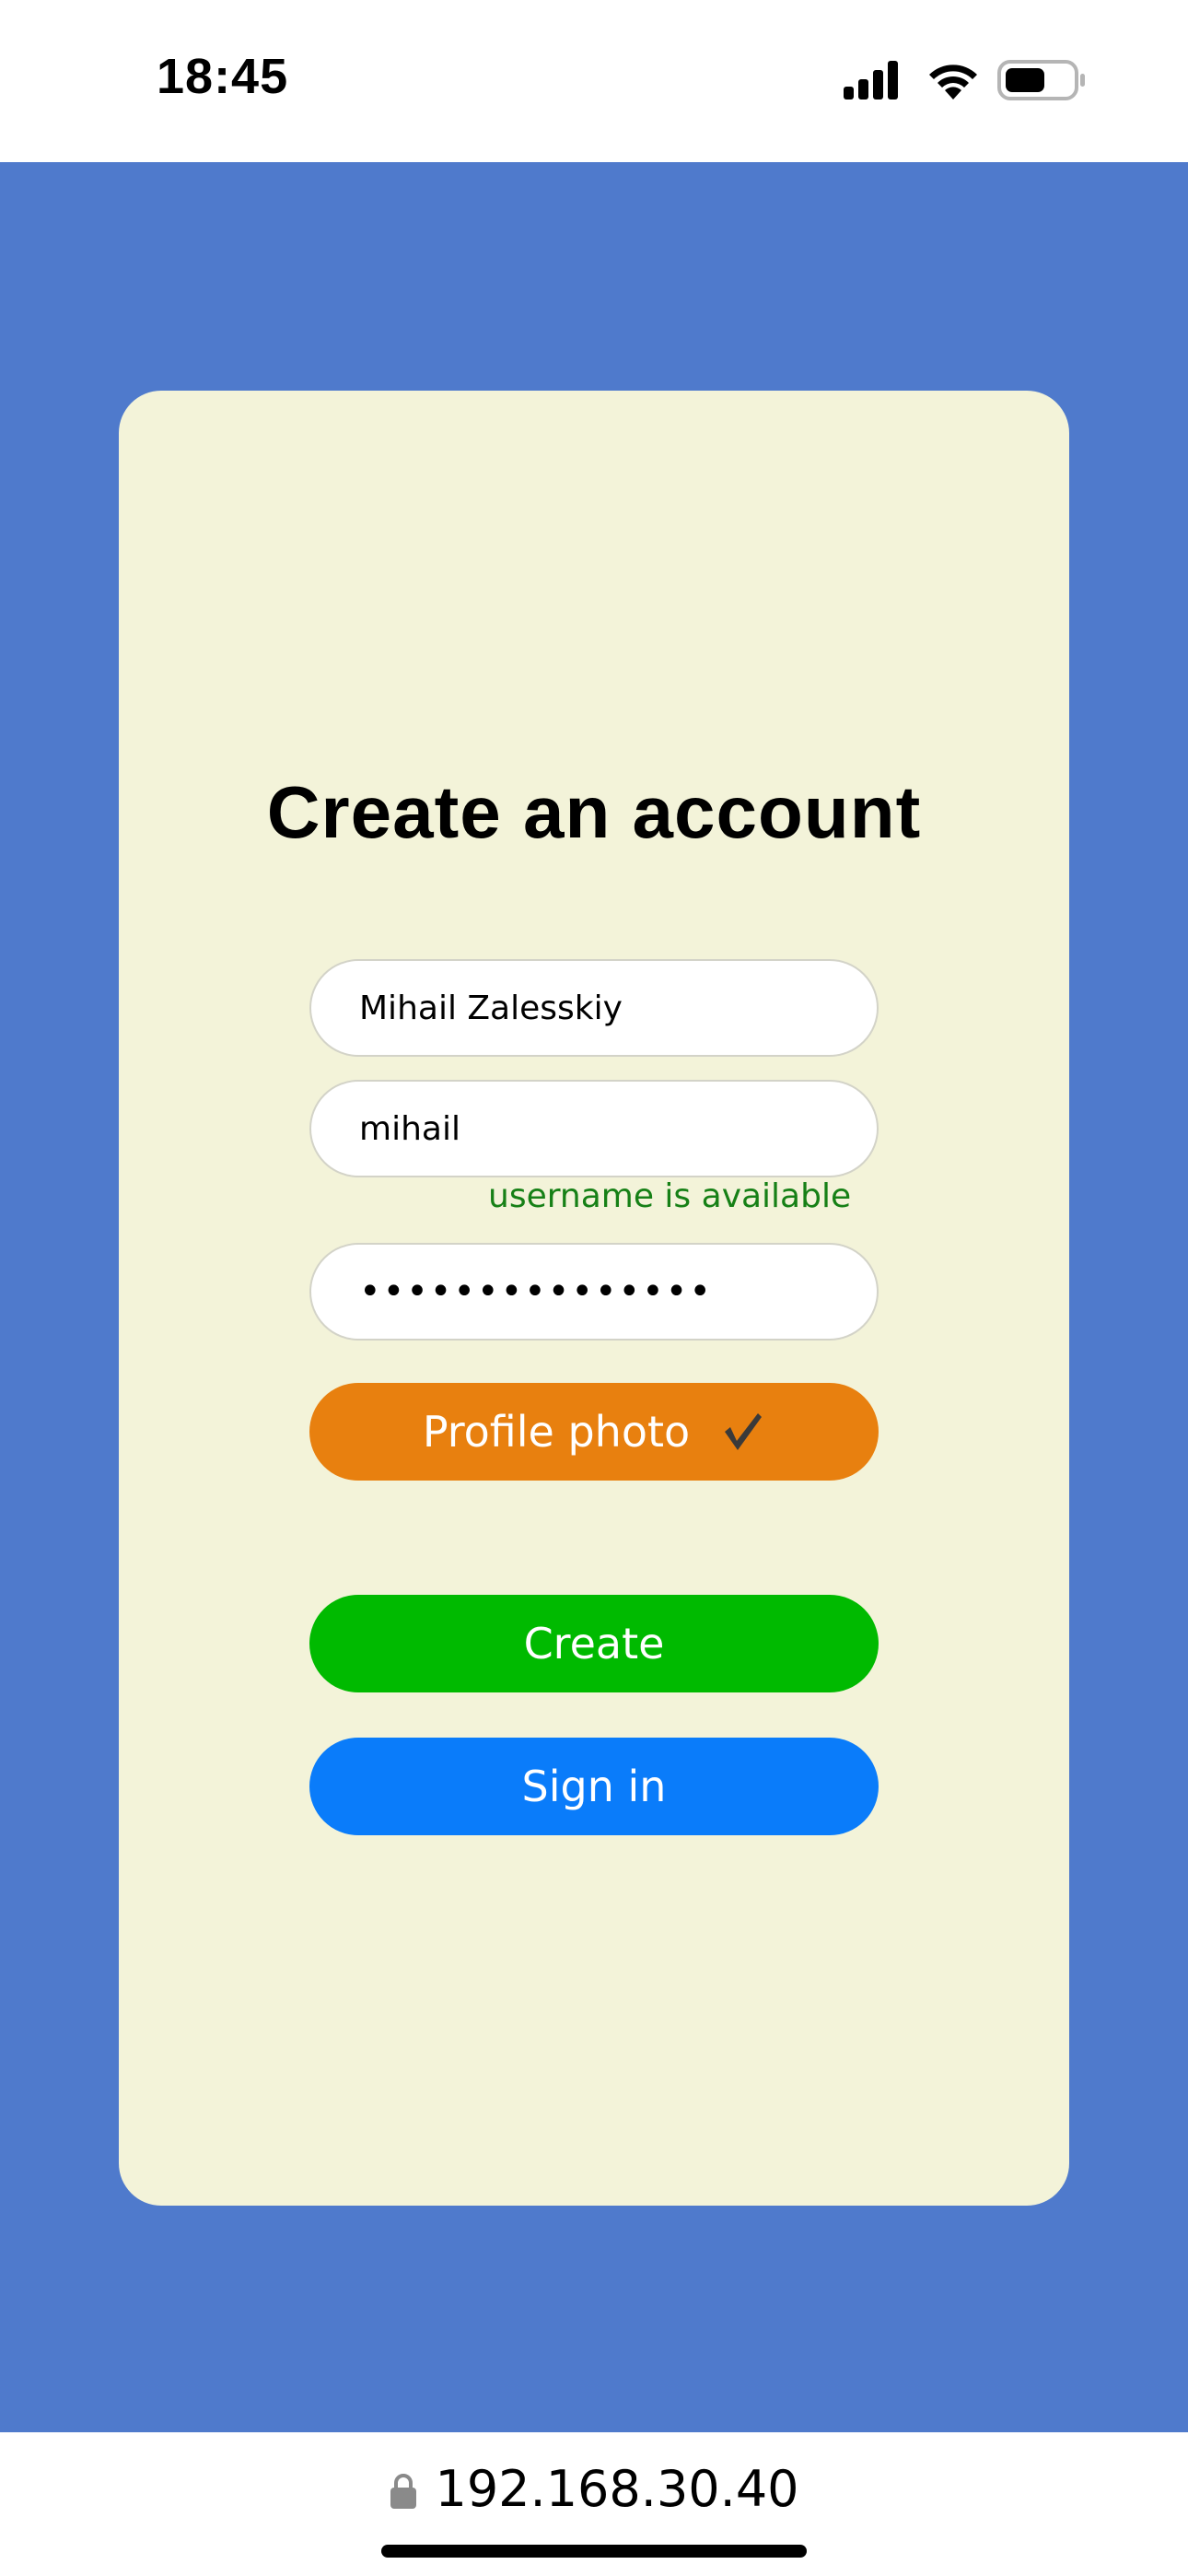  Describe the element at coordinates (594, 1292) in the screenshot. I see `password-input` at that location.